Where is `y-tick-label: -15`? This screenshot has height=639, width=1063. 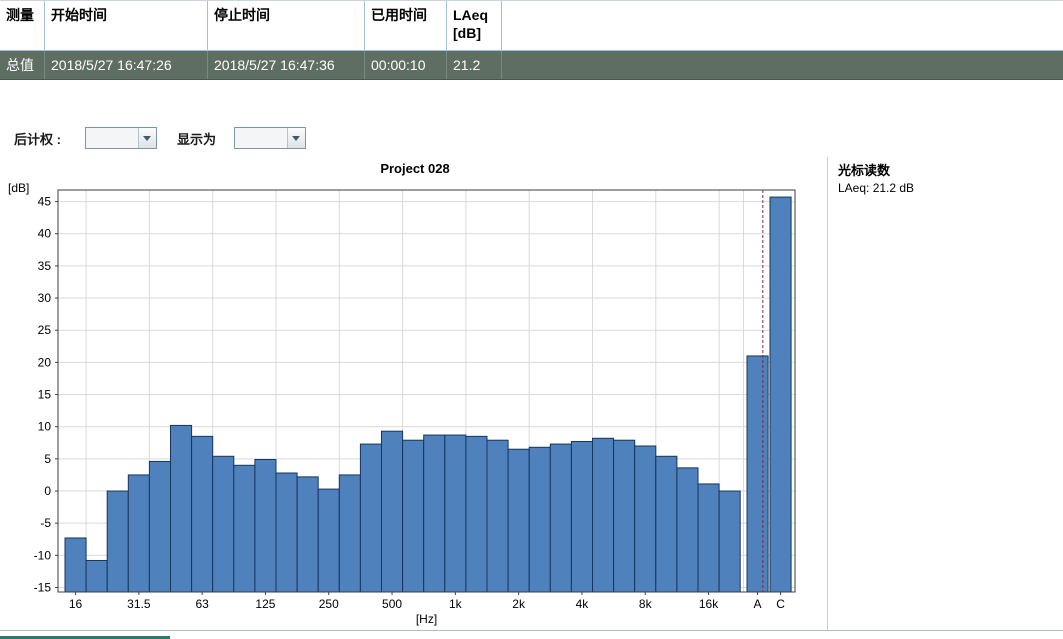
y-tick-label: -15 is located at coordinates (43, 587).